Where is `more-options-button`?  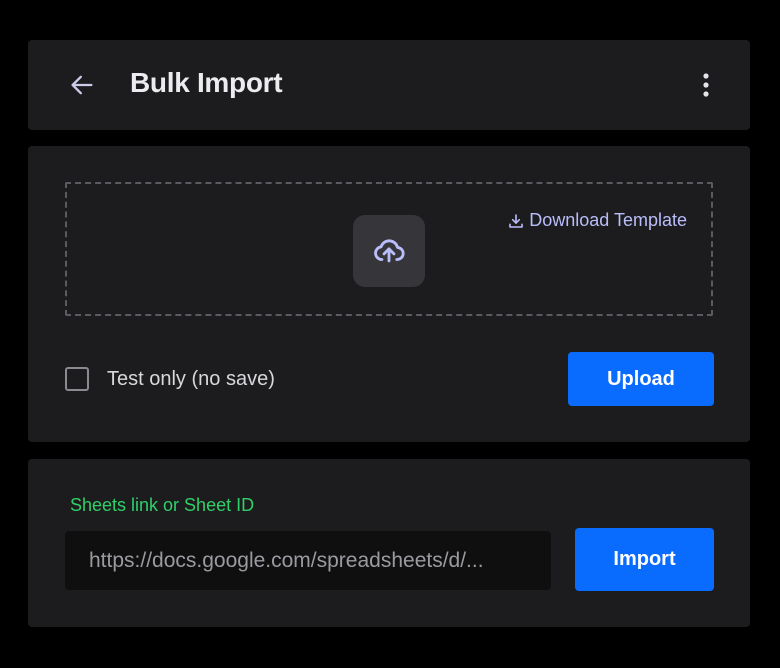
more-options-button is located at coordinates (706, 85).